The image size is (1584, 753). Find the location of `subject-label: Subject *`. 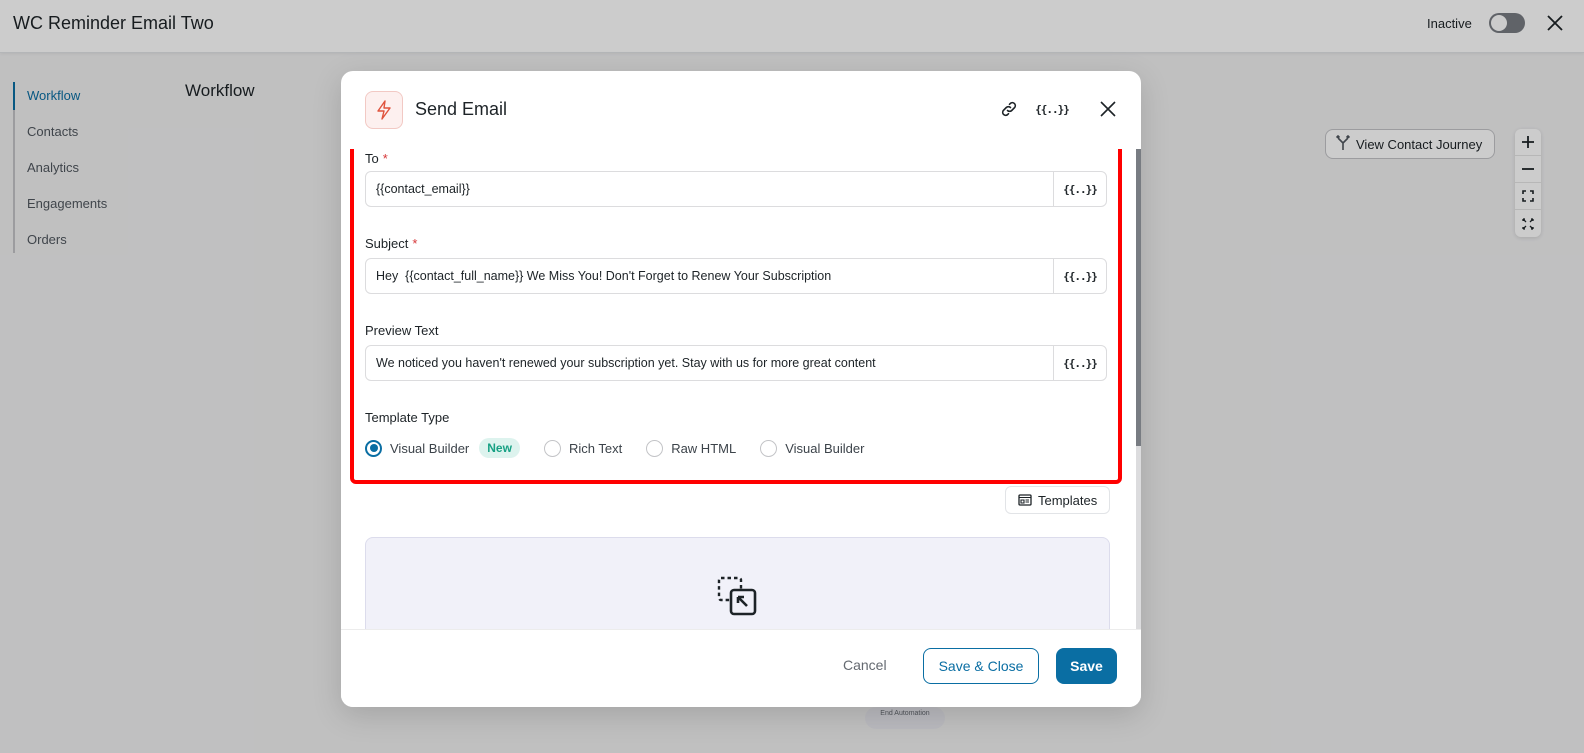

subject-label: Subject * is located at coordinates (391, 243).